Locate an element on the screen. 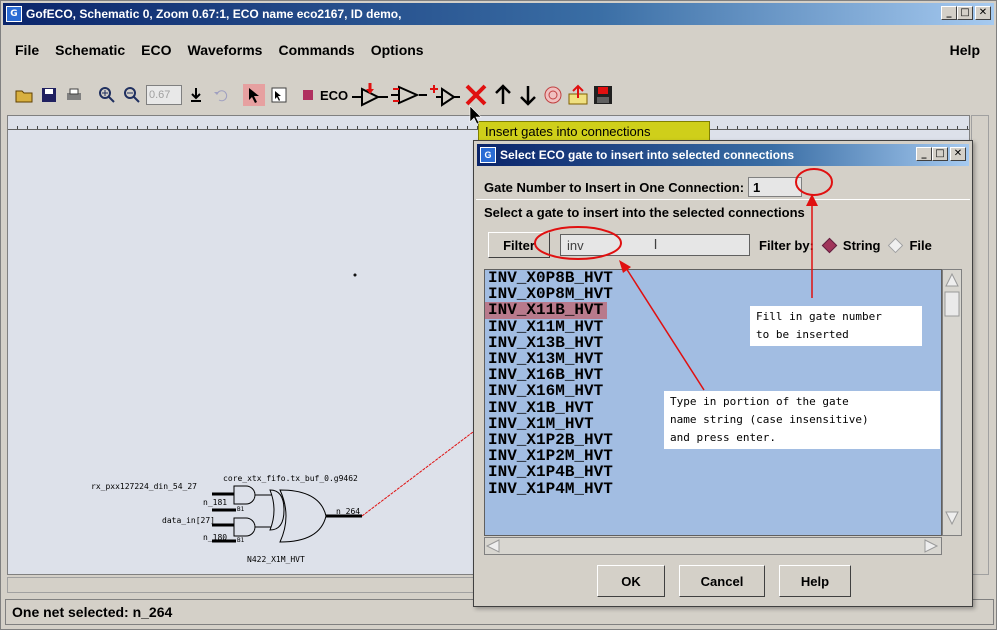  menu-help: Help is located at coordinates (965, 50).